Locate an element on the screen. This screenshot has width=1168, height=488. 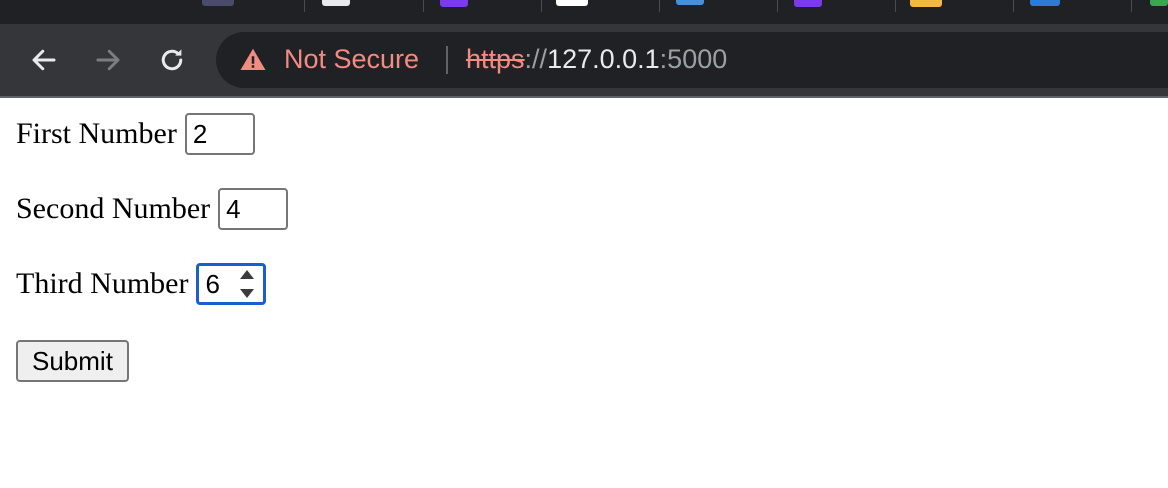
reload-button is located at coordinates (172, 60).